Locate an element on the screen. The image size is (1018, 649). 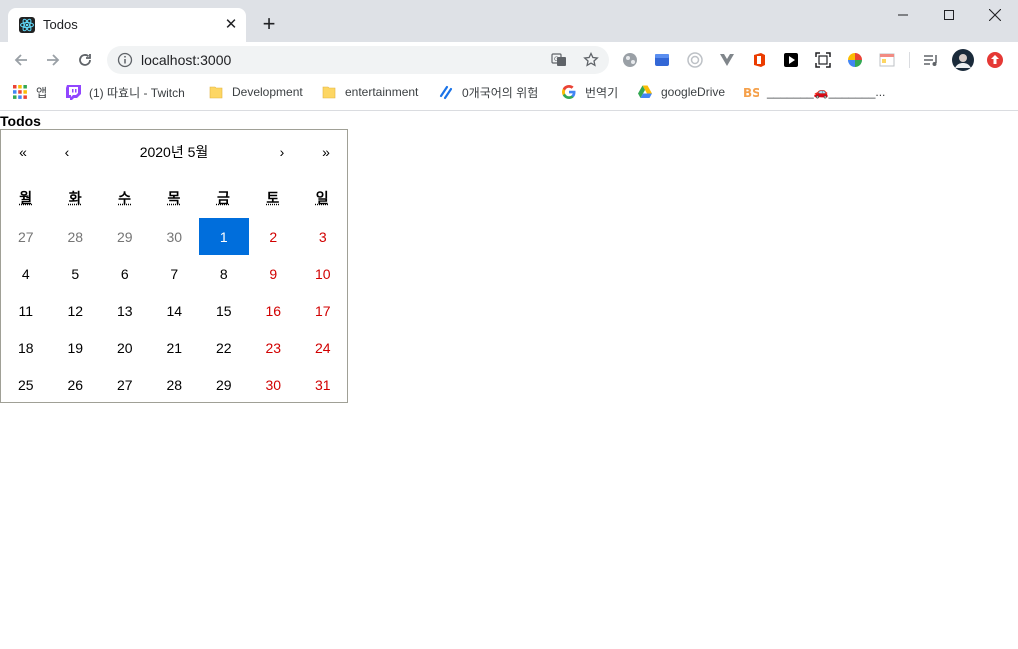
calendar-day-tile: 24 is located at coordinates (323, 347).